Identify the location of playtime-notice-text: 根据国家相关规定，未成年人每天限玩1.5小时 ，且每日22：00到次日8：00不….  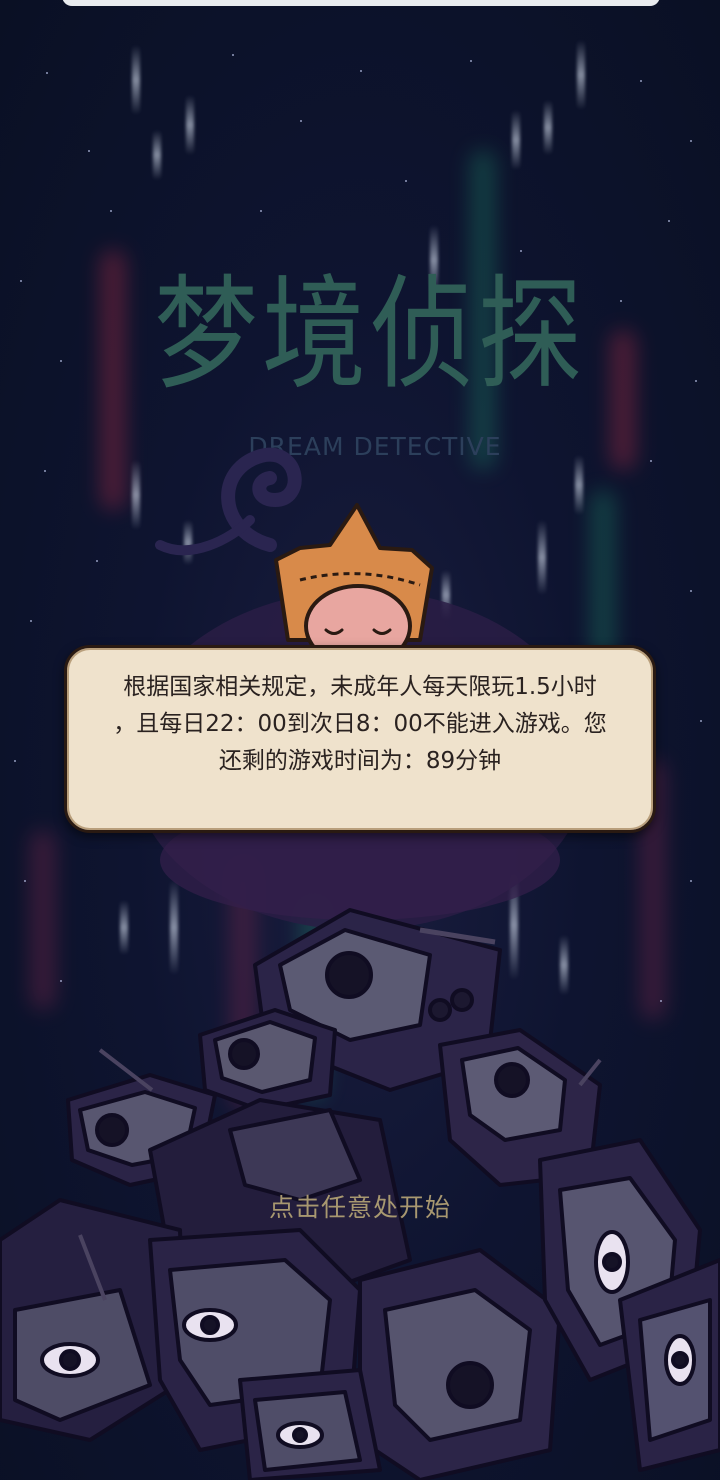
(360, 723).